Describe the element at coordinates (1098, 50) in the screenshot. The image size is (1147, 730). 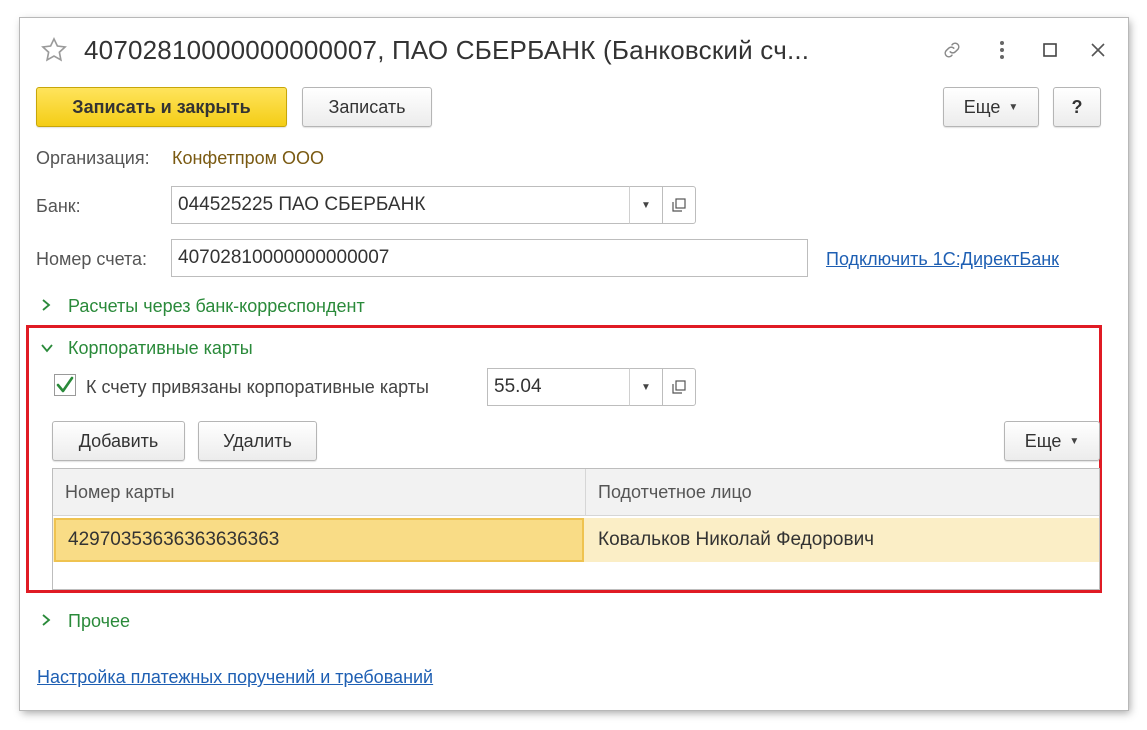
I see `close-icon` at that location.